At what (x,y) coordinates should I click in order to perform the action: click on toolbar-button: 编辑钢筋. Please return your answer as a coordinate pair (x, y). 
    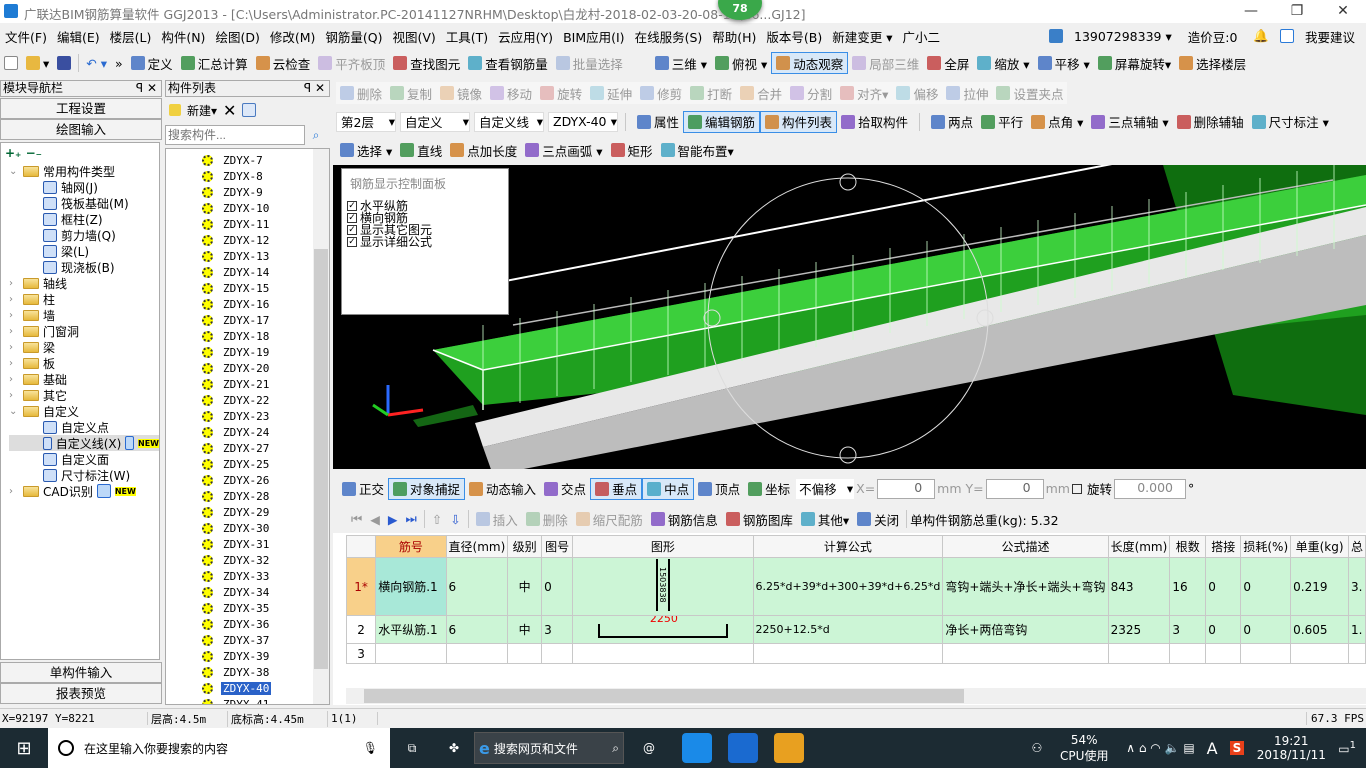
    Looking at the image, I should click on (722, 121).